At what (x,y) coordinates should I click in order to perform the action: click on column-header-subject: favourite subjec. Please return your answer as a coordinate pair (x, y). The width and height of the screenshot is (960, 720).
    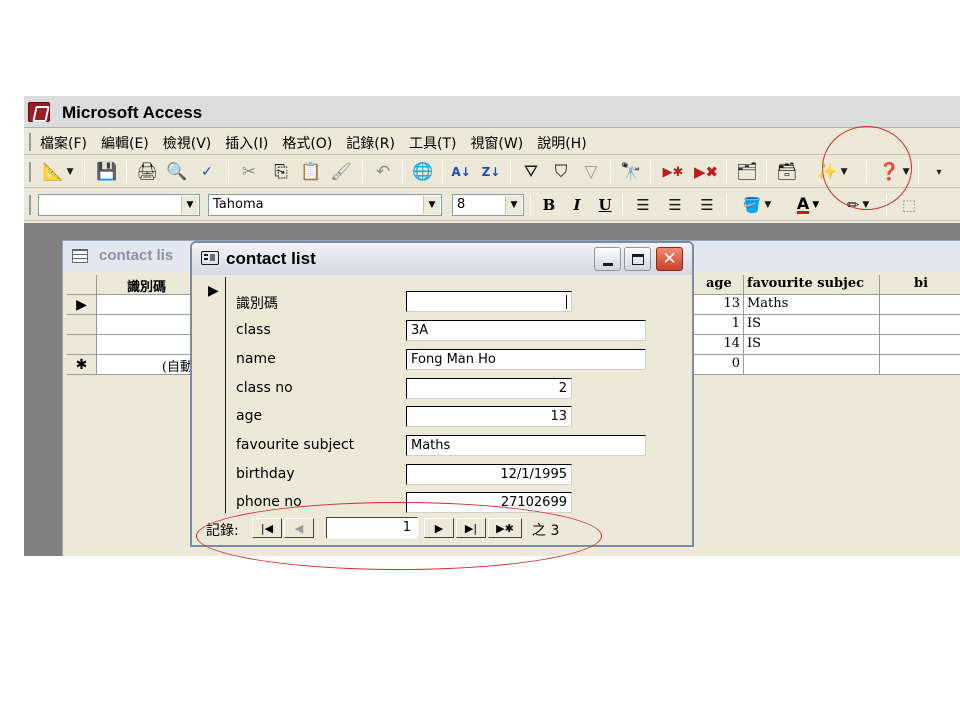
    Looking at the image, I should click on (812, 284).